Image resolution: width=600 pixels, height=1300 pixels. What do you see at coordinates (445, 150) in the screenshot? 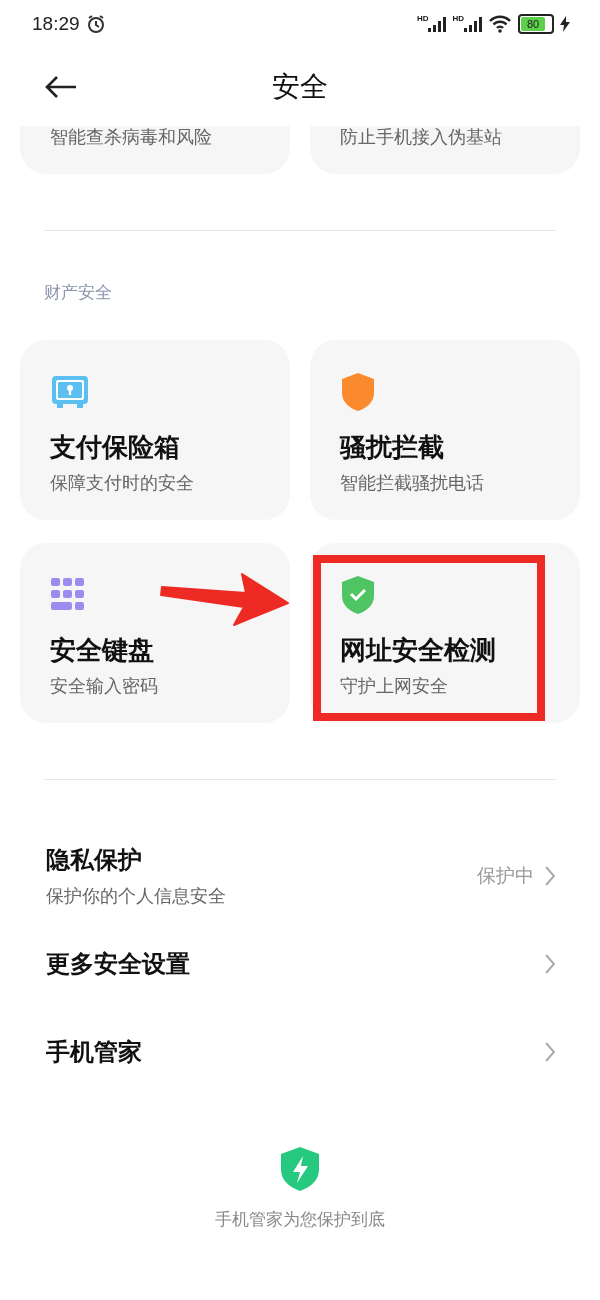
I see `feature-card: 防止手机接入伪基站` at bounding box center [445, 150].